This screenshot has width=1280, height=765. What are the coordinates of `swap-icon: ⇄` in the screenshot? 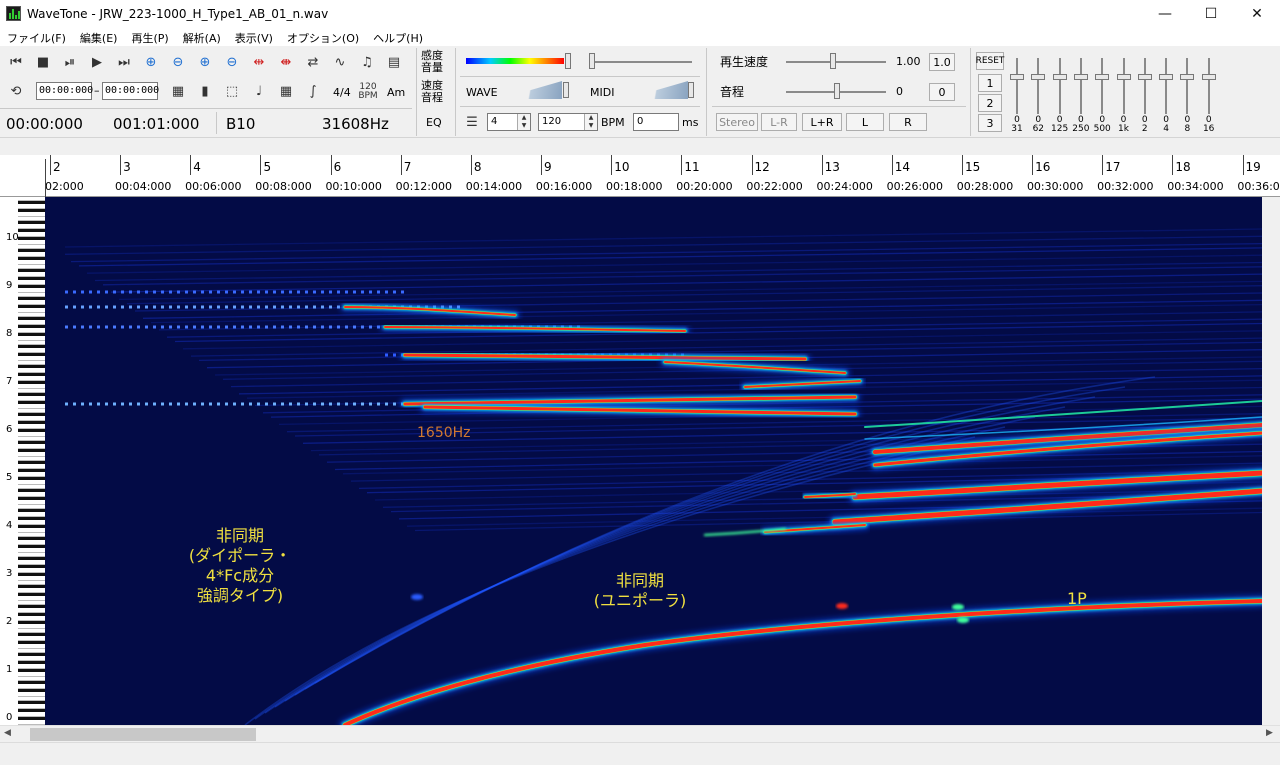 It's located at (313, 62).